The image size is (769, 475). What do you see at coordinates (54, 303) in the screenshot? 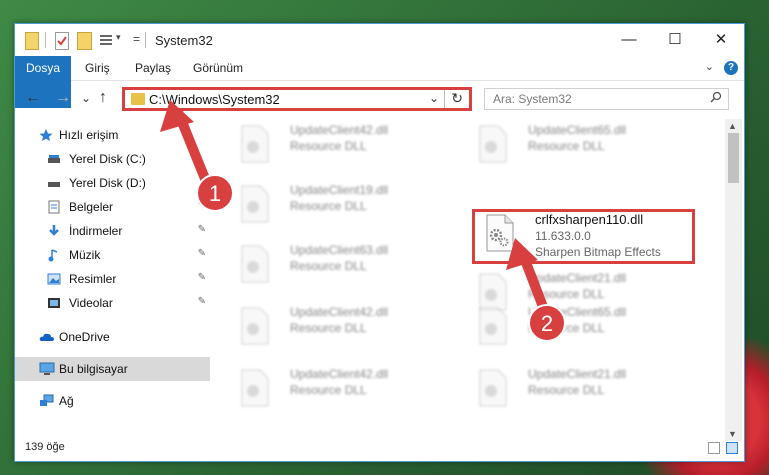
I see `videos-icon` at bounding box center [54, 303].